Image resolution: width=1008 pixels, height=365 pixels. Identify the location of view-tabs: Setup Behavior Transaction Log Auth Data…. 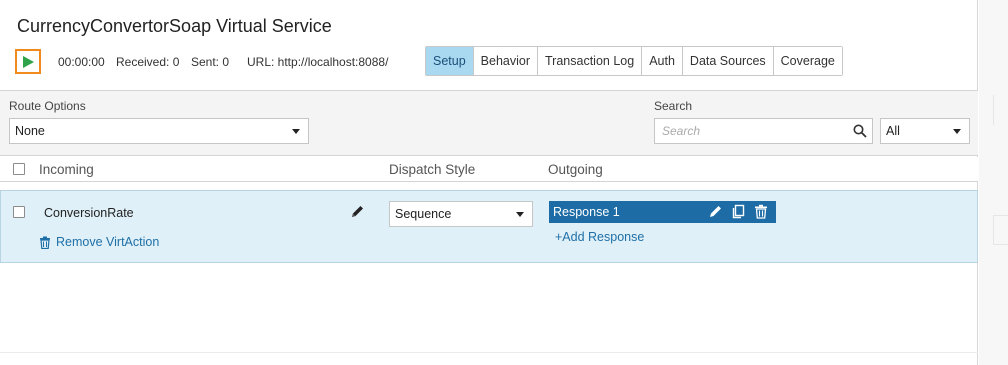
(634, 61).